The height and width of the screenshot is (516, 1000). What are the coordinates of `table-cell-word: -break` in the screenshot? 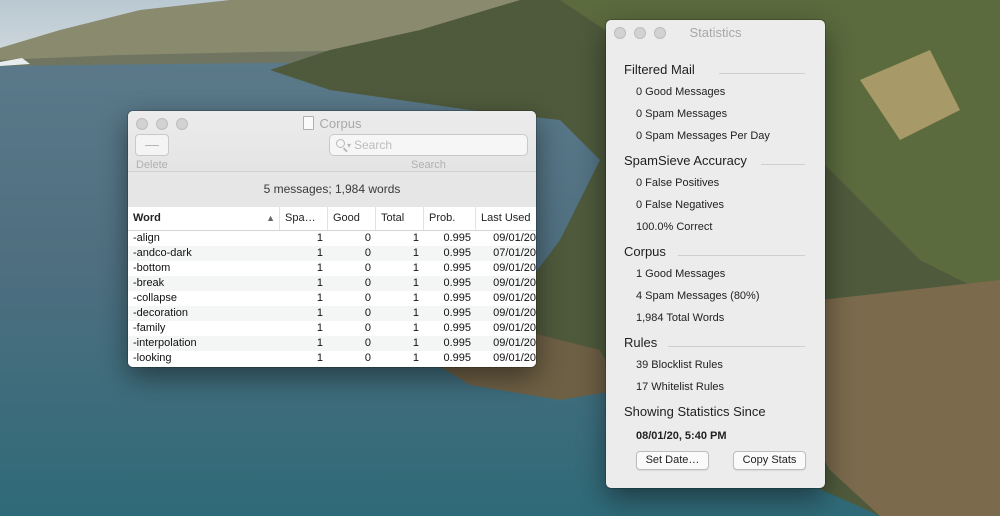 It's located at (149, 283).